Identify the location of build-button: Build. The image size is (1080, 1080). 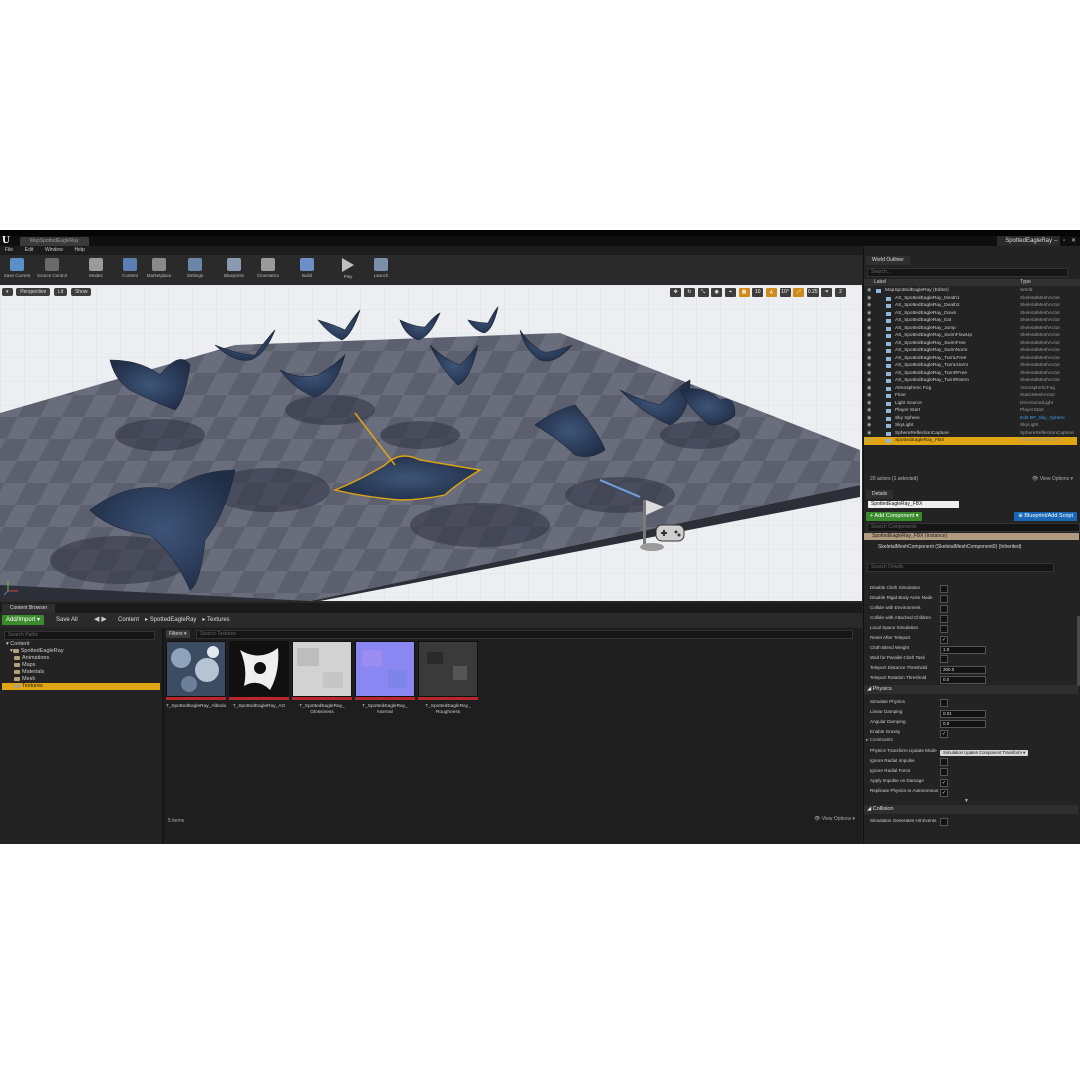
(307, 270).